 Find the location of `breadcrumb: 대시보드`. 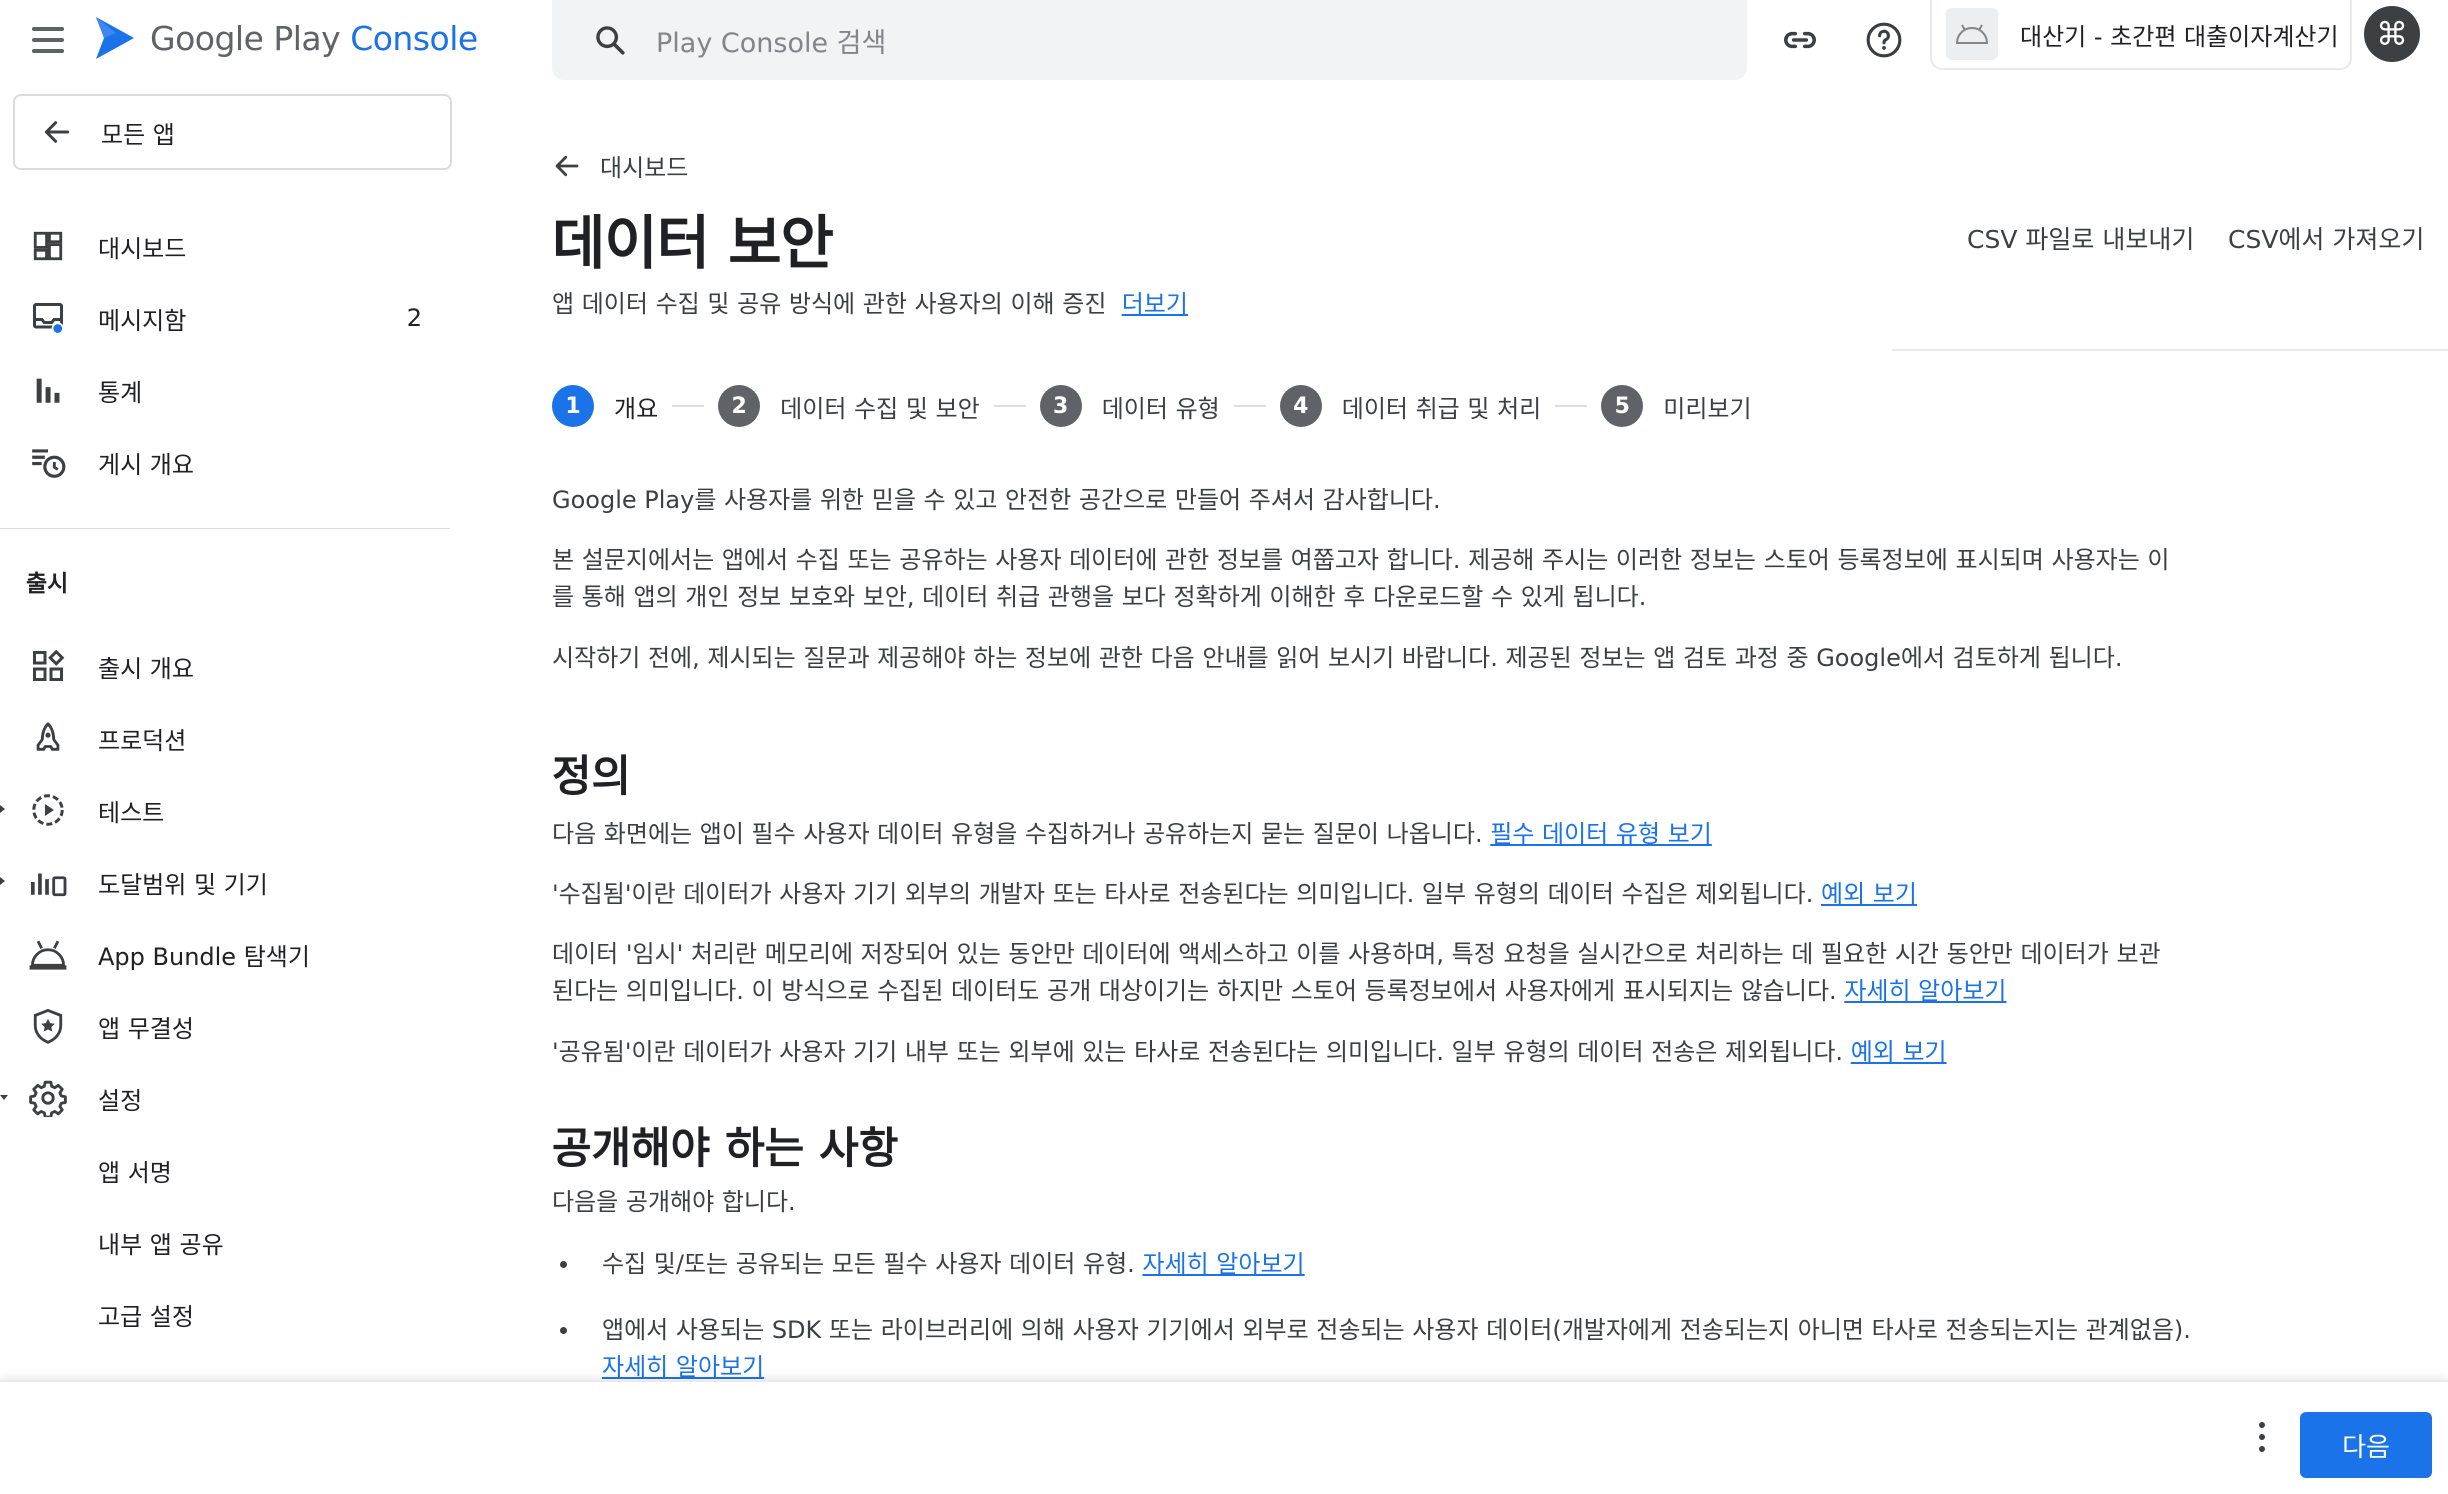

breadcrumb: 대시보드 is located at coordinates (620, 165).